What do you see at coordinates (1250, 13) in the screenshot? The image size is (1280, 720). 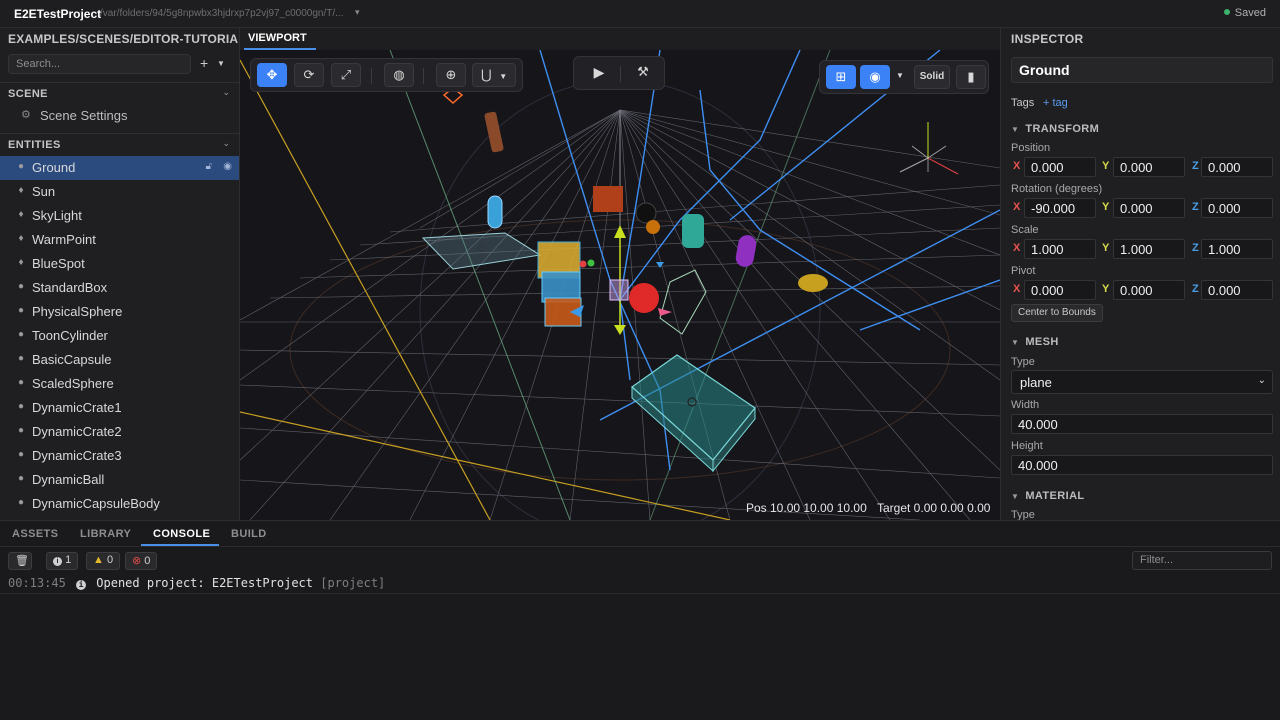 I see `save-status-label: Saved` at bounding box center [1250, 13].